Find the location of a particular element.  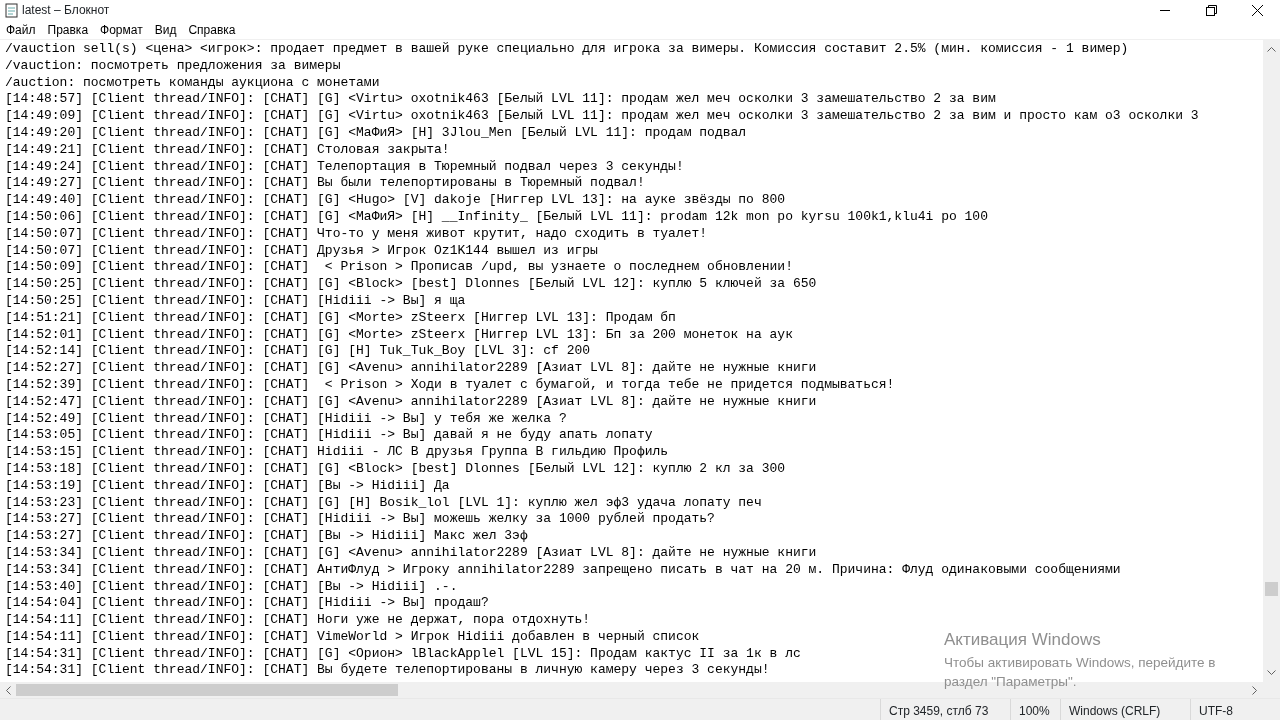

text-line: [14:49:27] [Client thread/INFO]: [CHAT] Вы были телепортированы в Тюремный подвал! is located at coordinates (325, 184).